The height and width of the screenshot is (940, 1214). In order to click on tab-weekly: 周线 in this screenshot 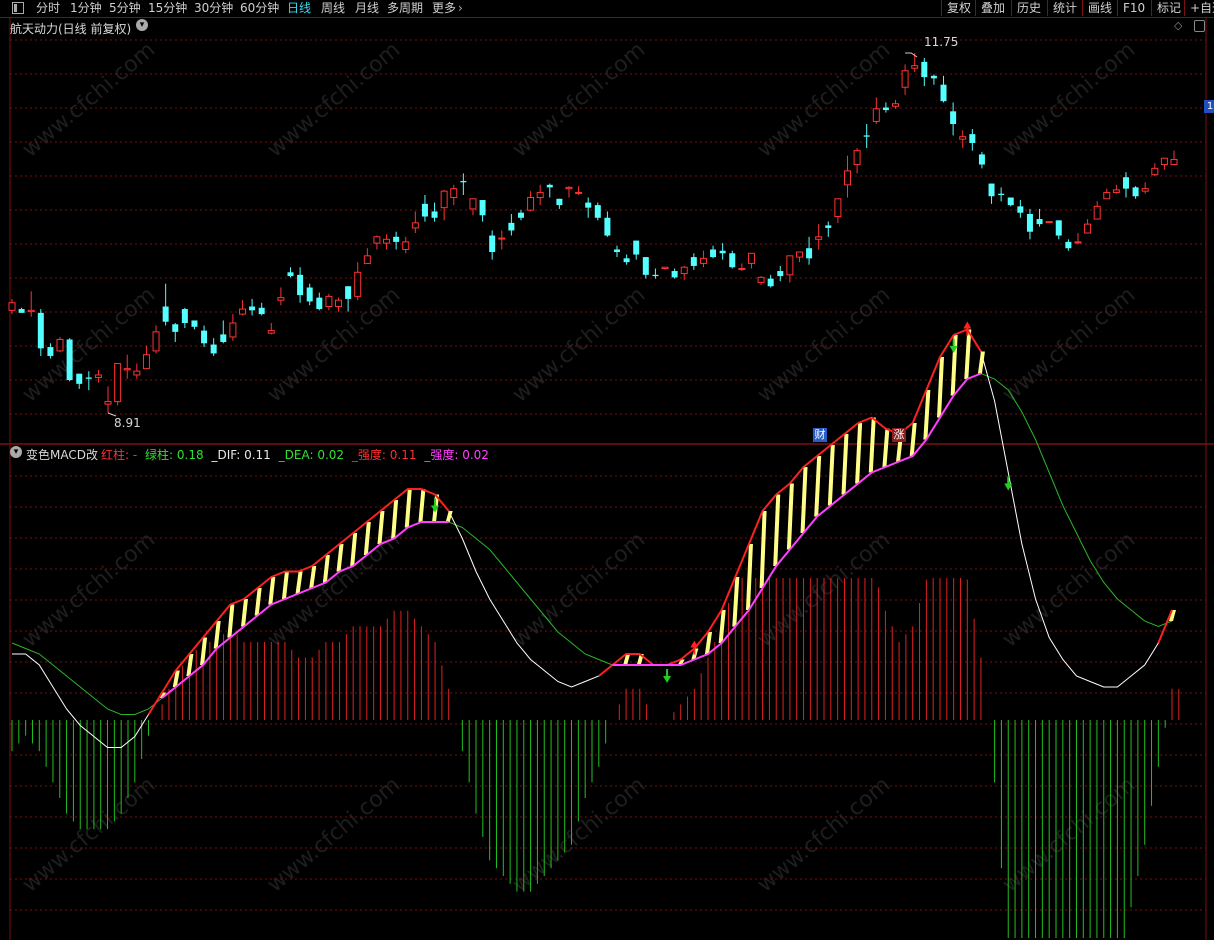, I will do `click(333, 8)`.